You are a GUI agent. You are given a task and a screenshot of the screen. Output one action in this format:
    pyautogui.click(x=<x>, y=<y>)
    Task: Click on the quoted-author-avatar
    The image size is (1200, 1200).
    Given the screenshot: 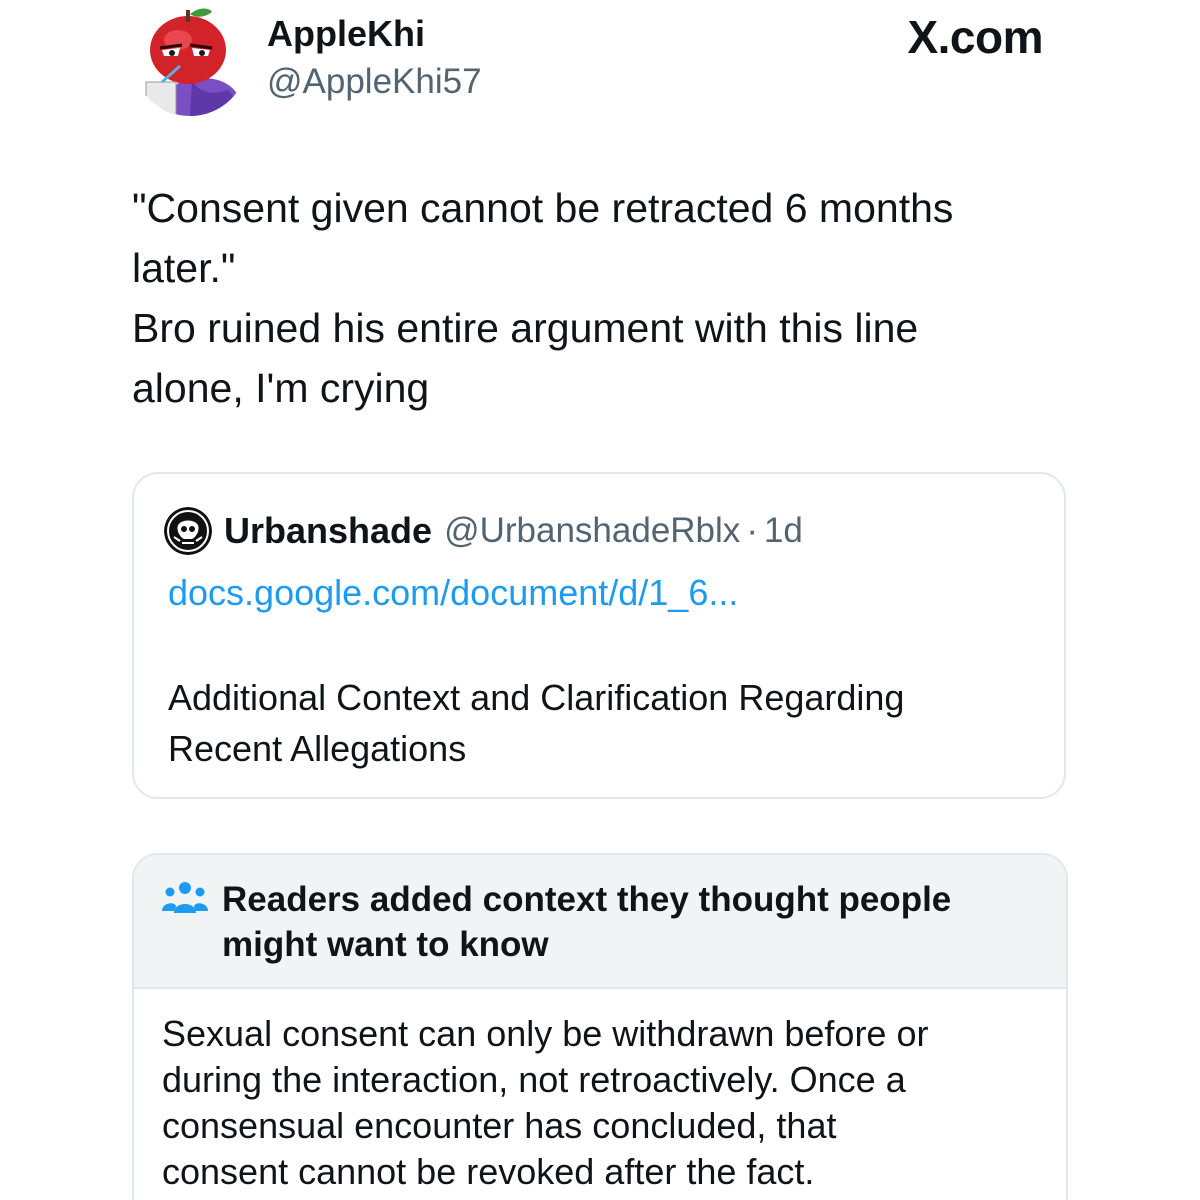 What is the action you would take?
    pyautogui.click(x=188, y=531)
    